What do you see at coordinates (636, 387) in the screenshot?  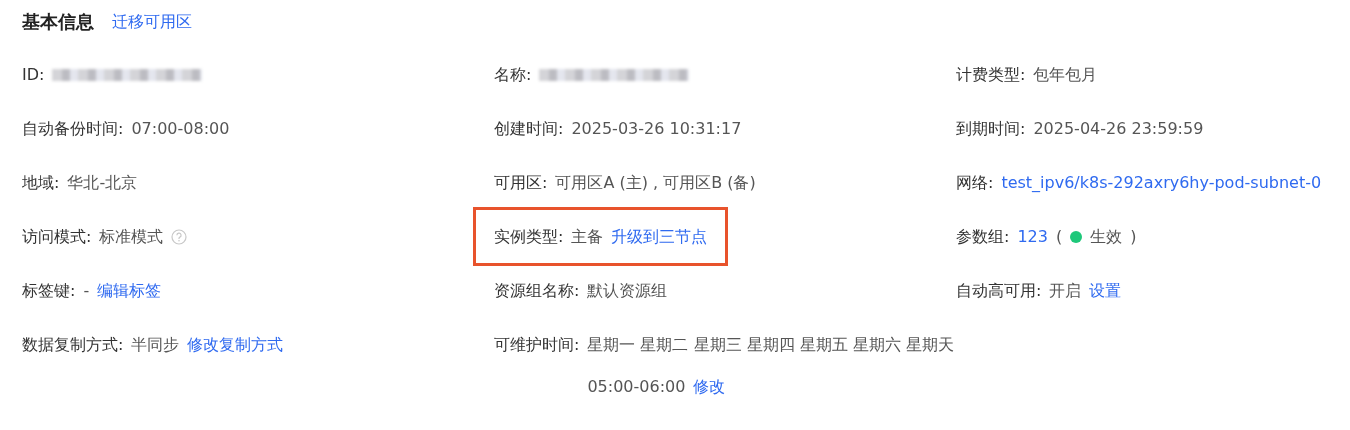 I see `field-value: 05:00-06:00` at bounding box center [636, 387].